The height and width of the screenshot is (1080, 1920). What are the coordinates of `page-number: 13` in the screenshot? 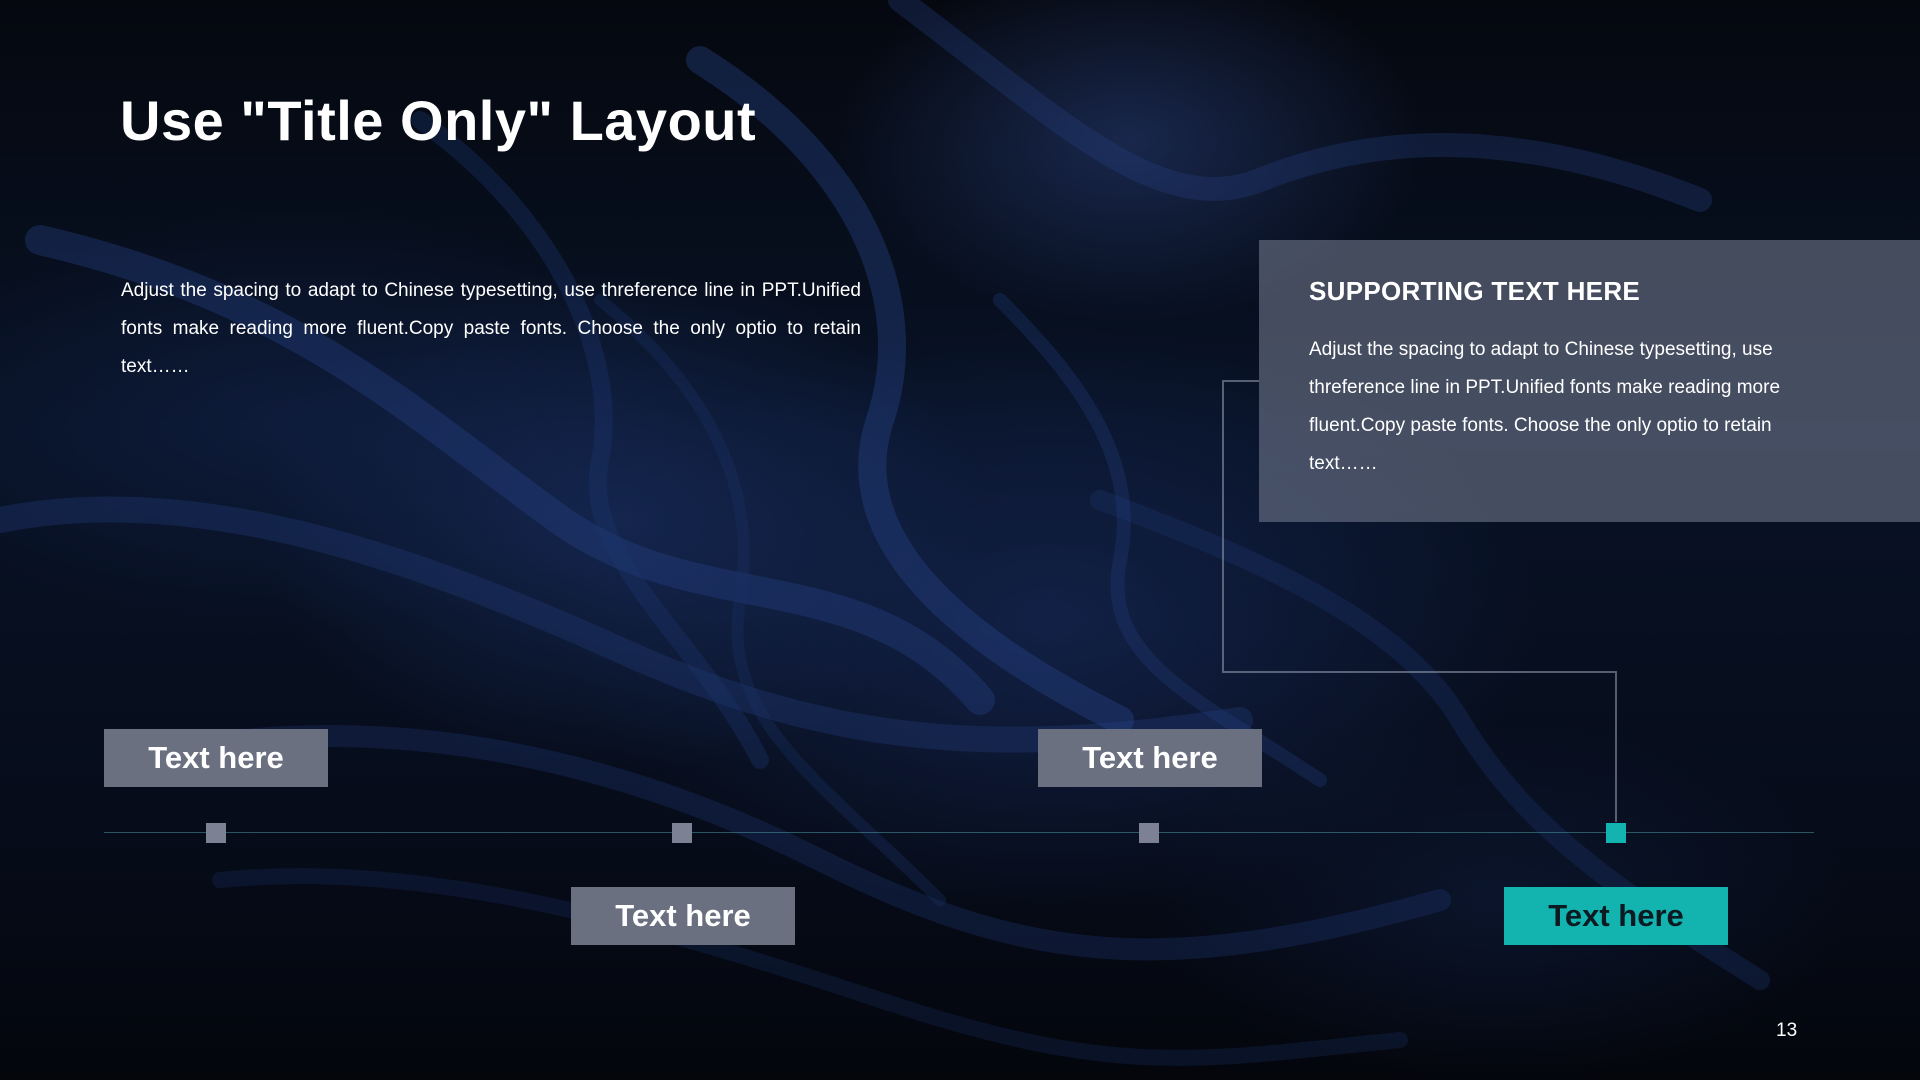 It's located at (1787, 1030).